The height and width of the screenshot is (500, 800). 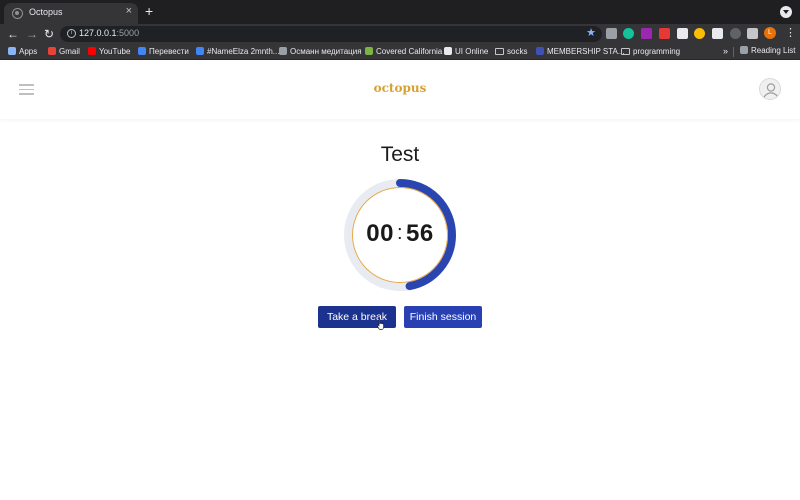 I want to click on browser-tab-strip: Octopus × +, so click(x=400, y=12).